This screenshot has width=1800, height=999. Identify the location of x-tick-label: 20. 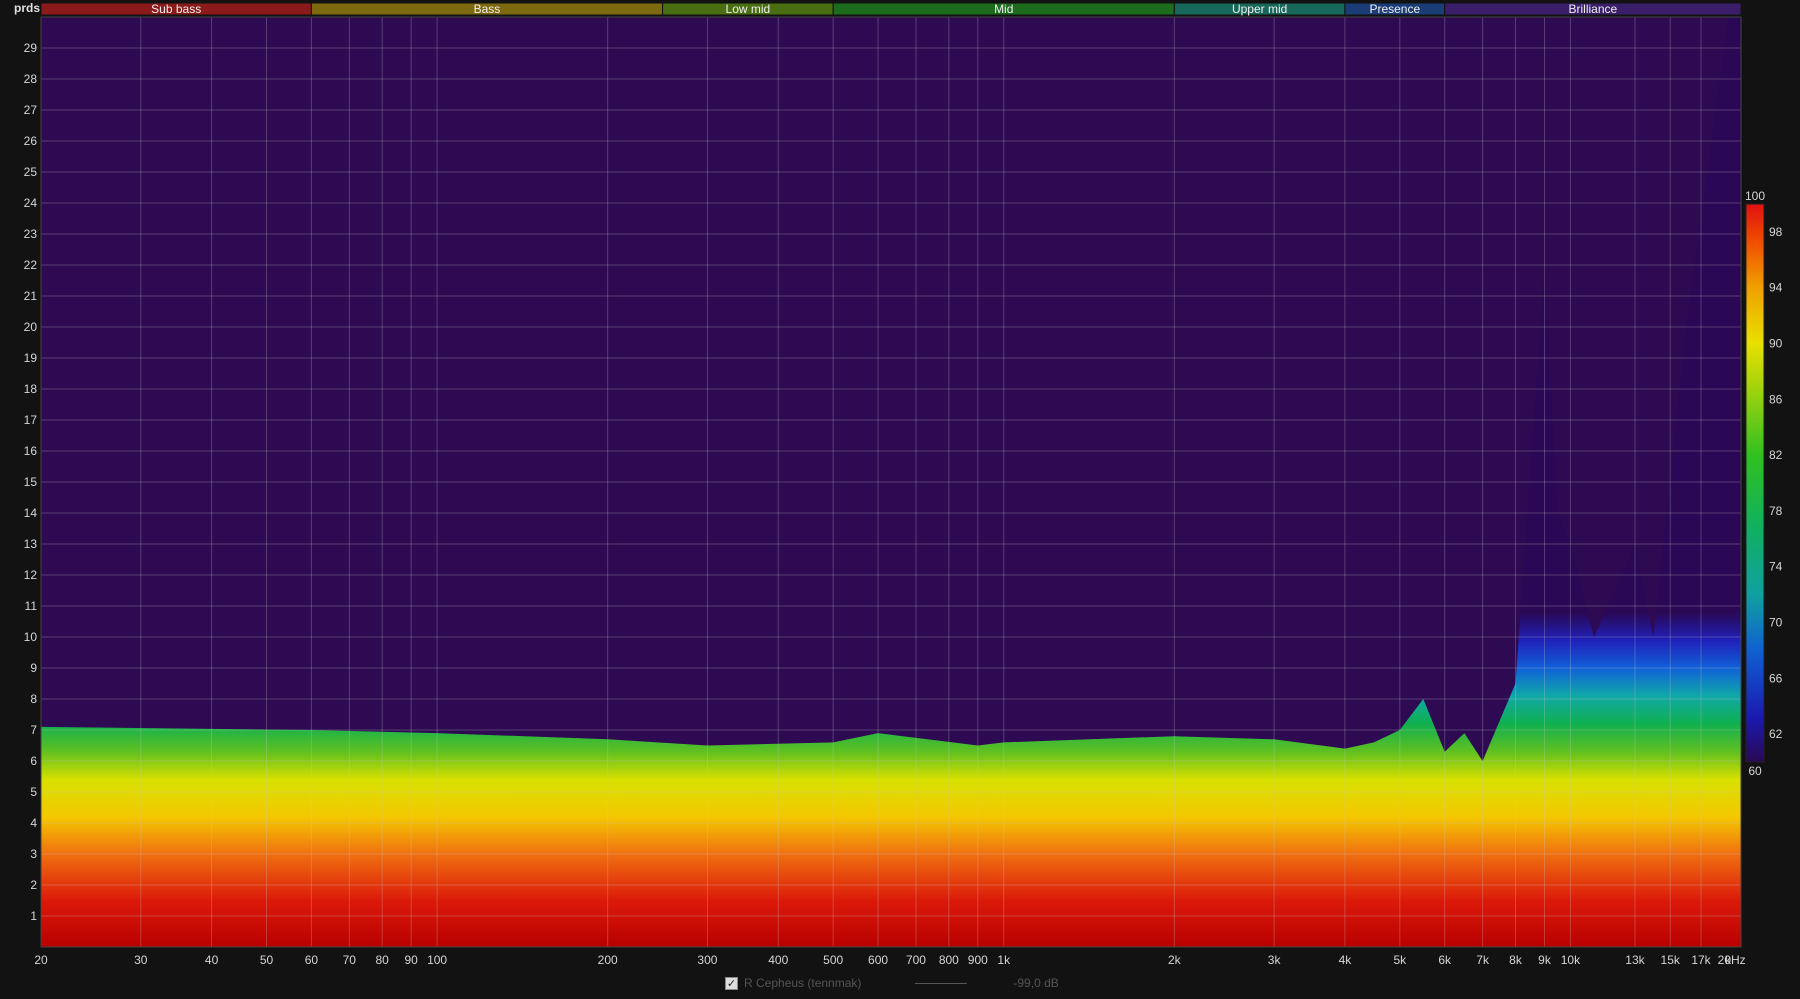
(41, 960).